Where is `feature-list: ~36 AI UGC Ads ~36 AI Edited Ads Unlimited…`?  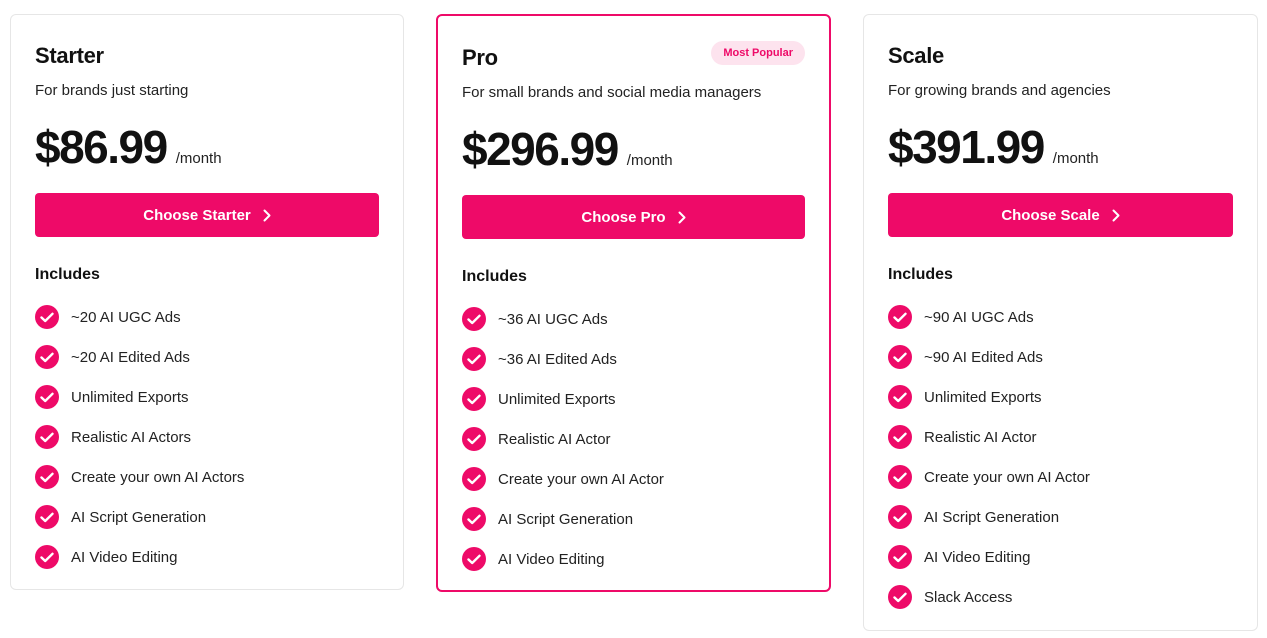 feature-list: ~36 AI UGC Ads ~36 AI Edited Ads Unlimited… is located at coordinates (633, 439).